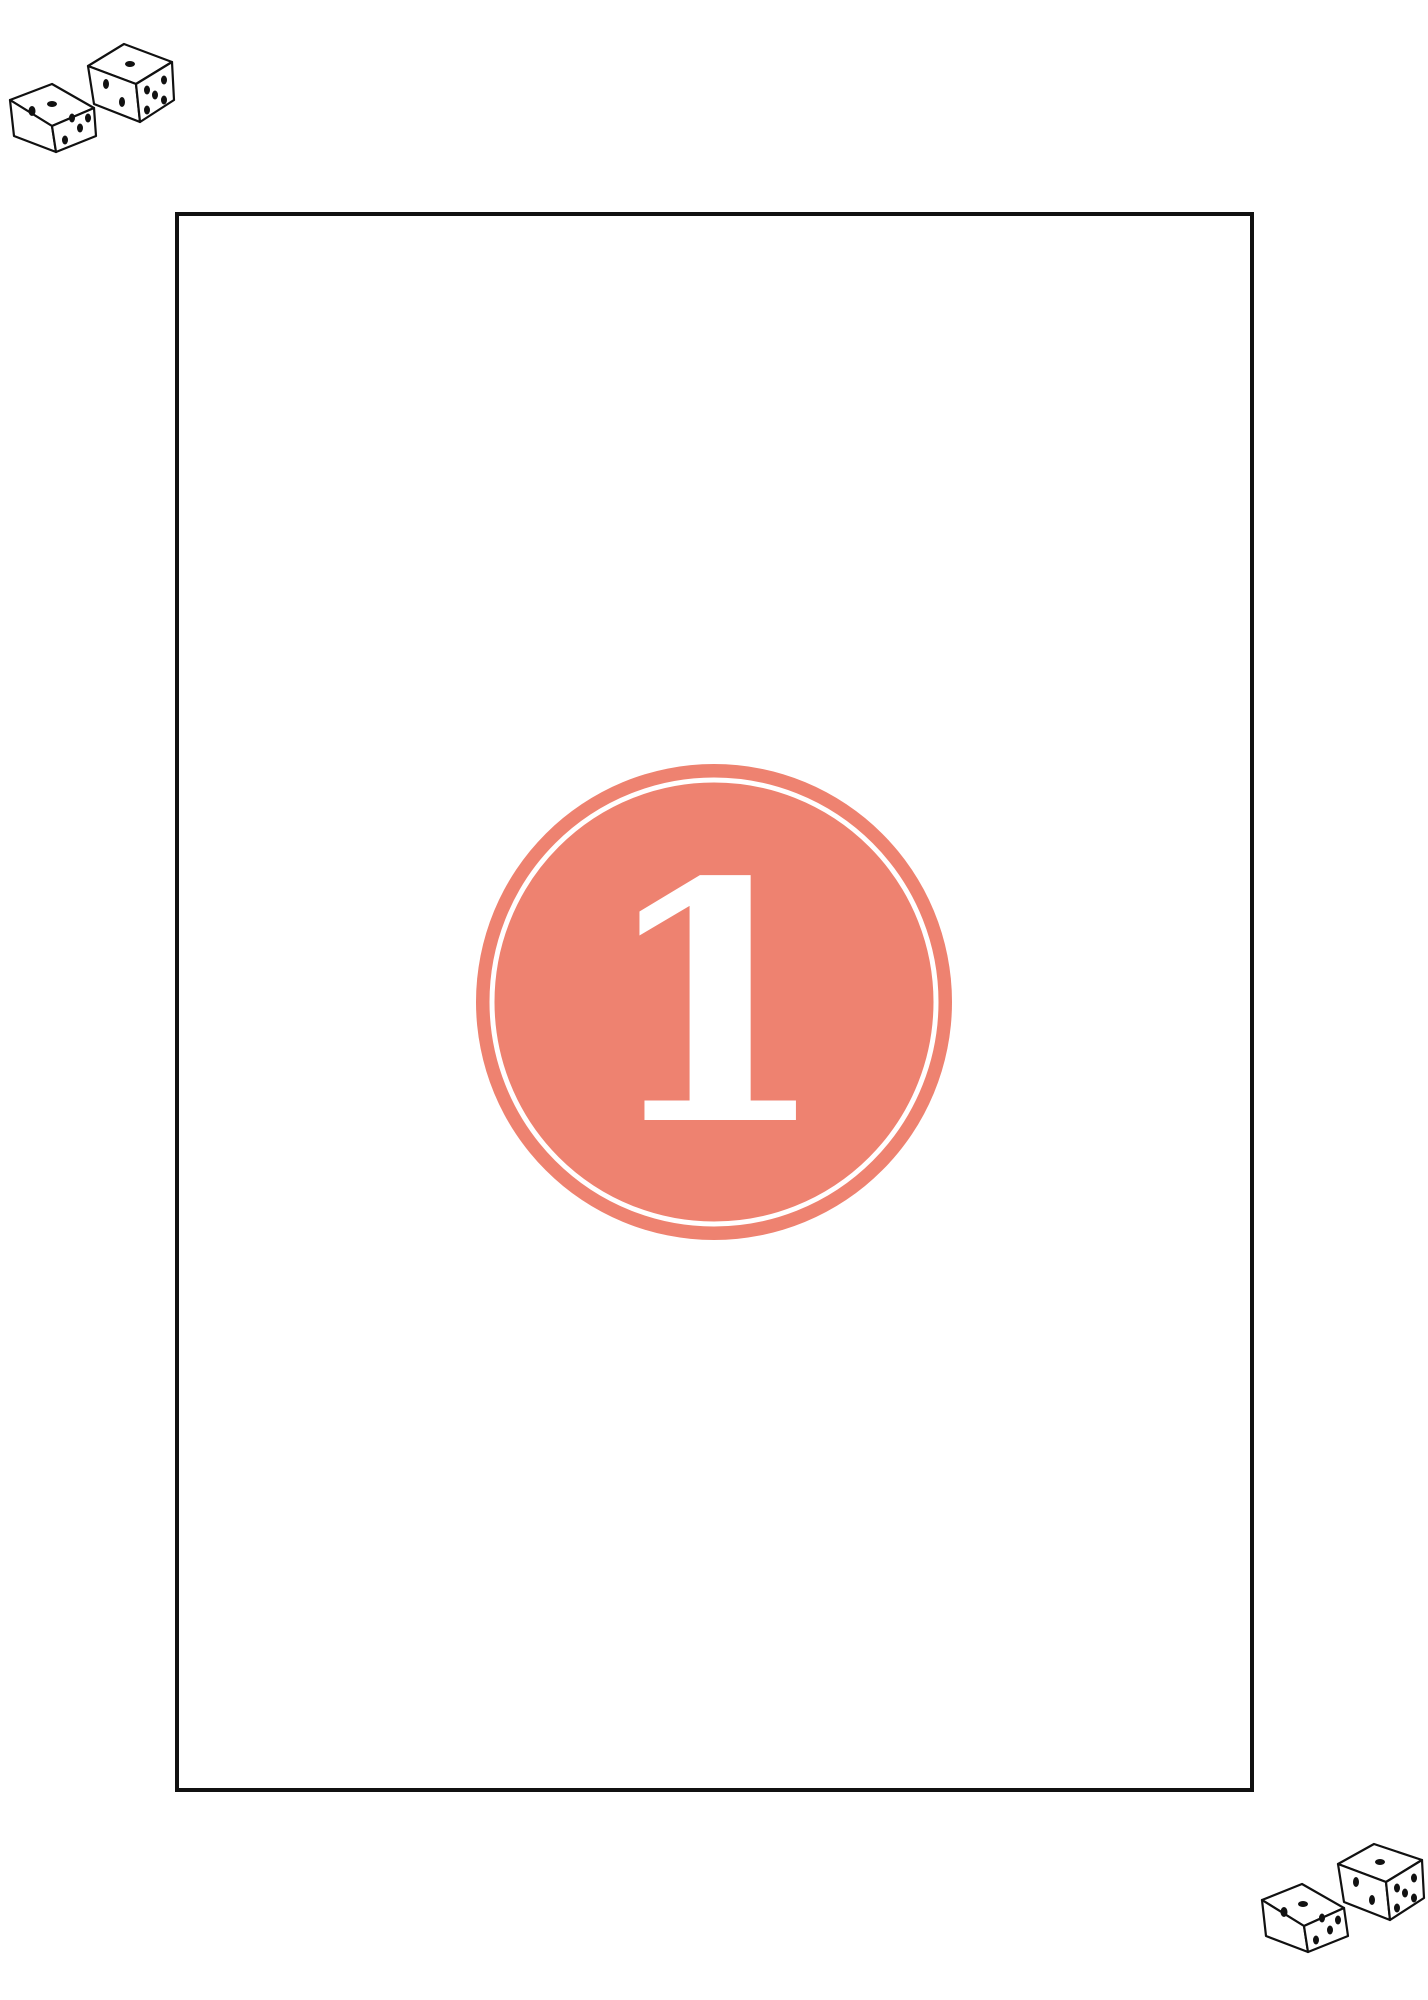  I want to click on badge-number: 1, so click(714, 1004).